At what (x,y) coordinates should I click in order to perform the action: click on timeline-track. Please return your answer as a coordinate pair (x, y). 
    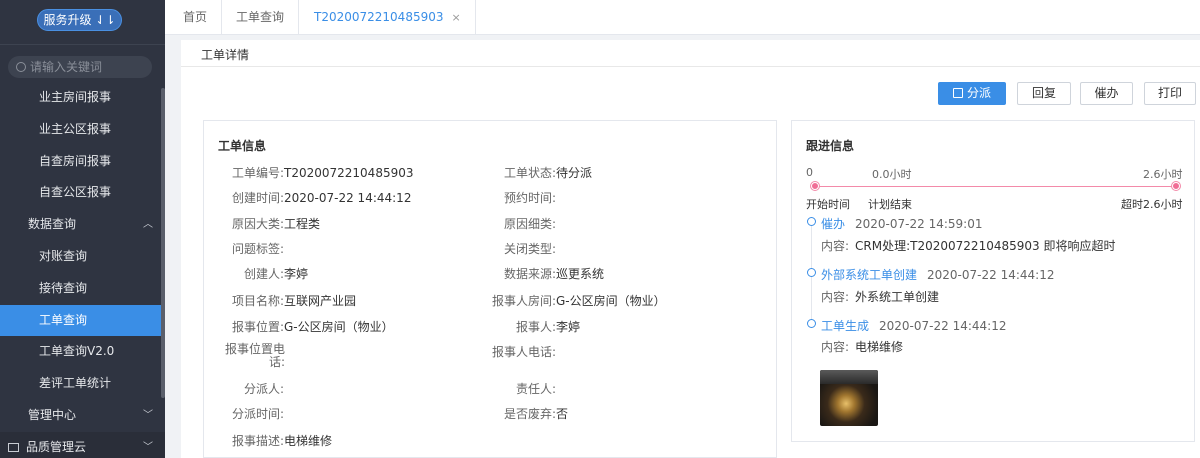
    Looking at the image, I should click on (995, 186).